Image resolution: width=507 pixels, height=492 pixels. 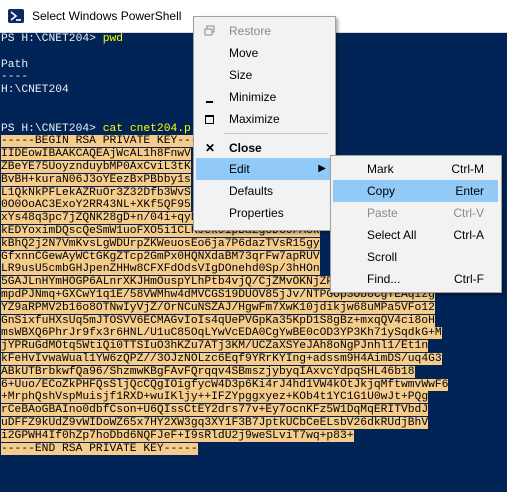 I want to click on menu-item-defaults: Defaults, so click(x=264, y=191).